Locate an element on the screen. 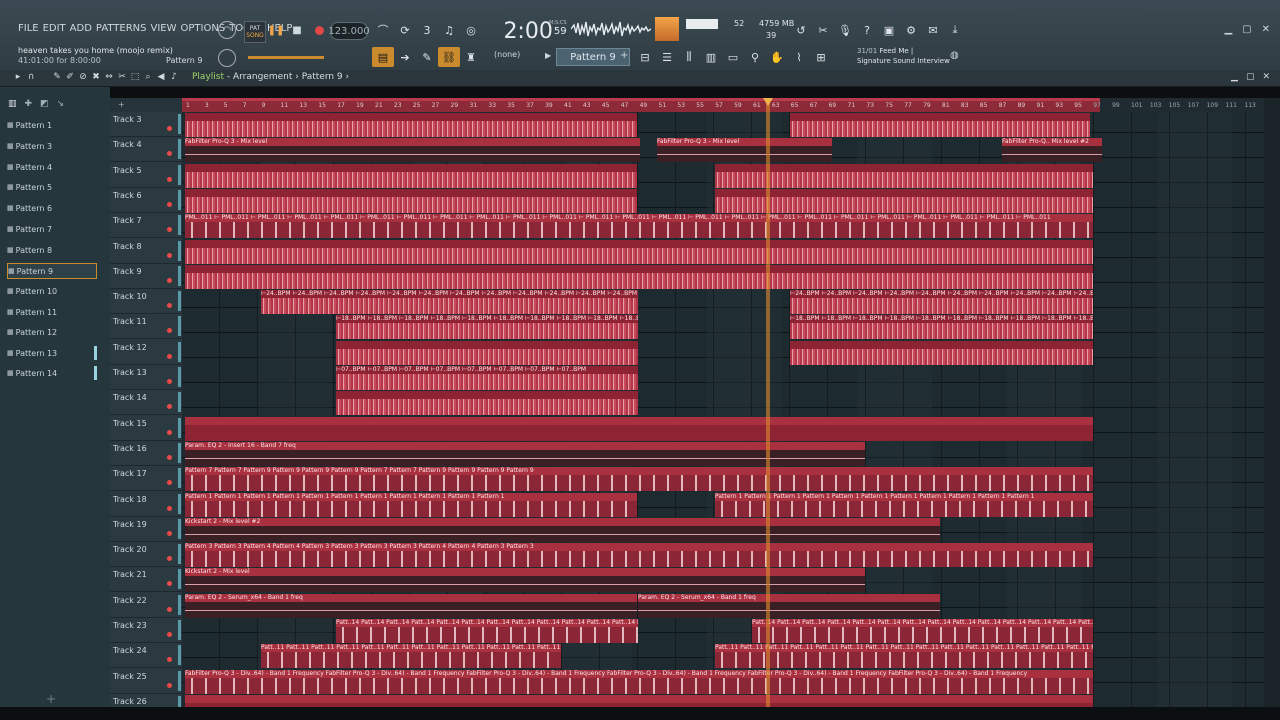  save-icon: ▣ is located at coordinates (889, 30).